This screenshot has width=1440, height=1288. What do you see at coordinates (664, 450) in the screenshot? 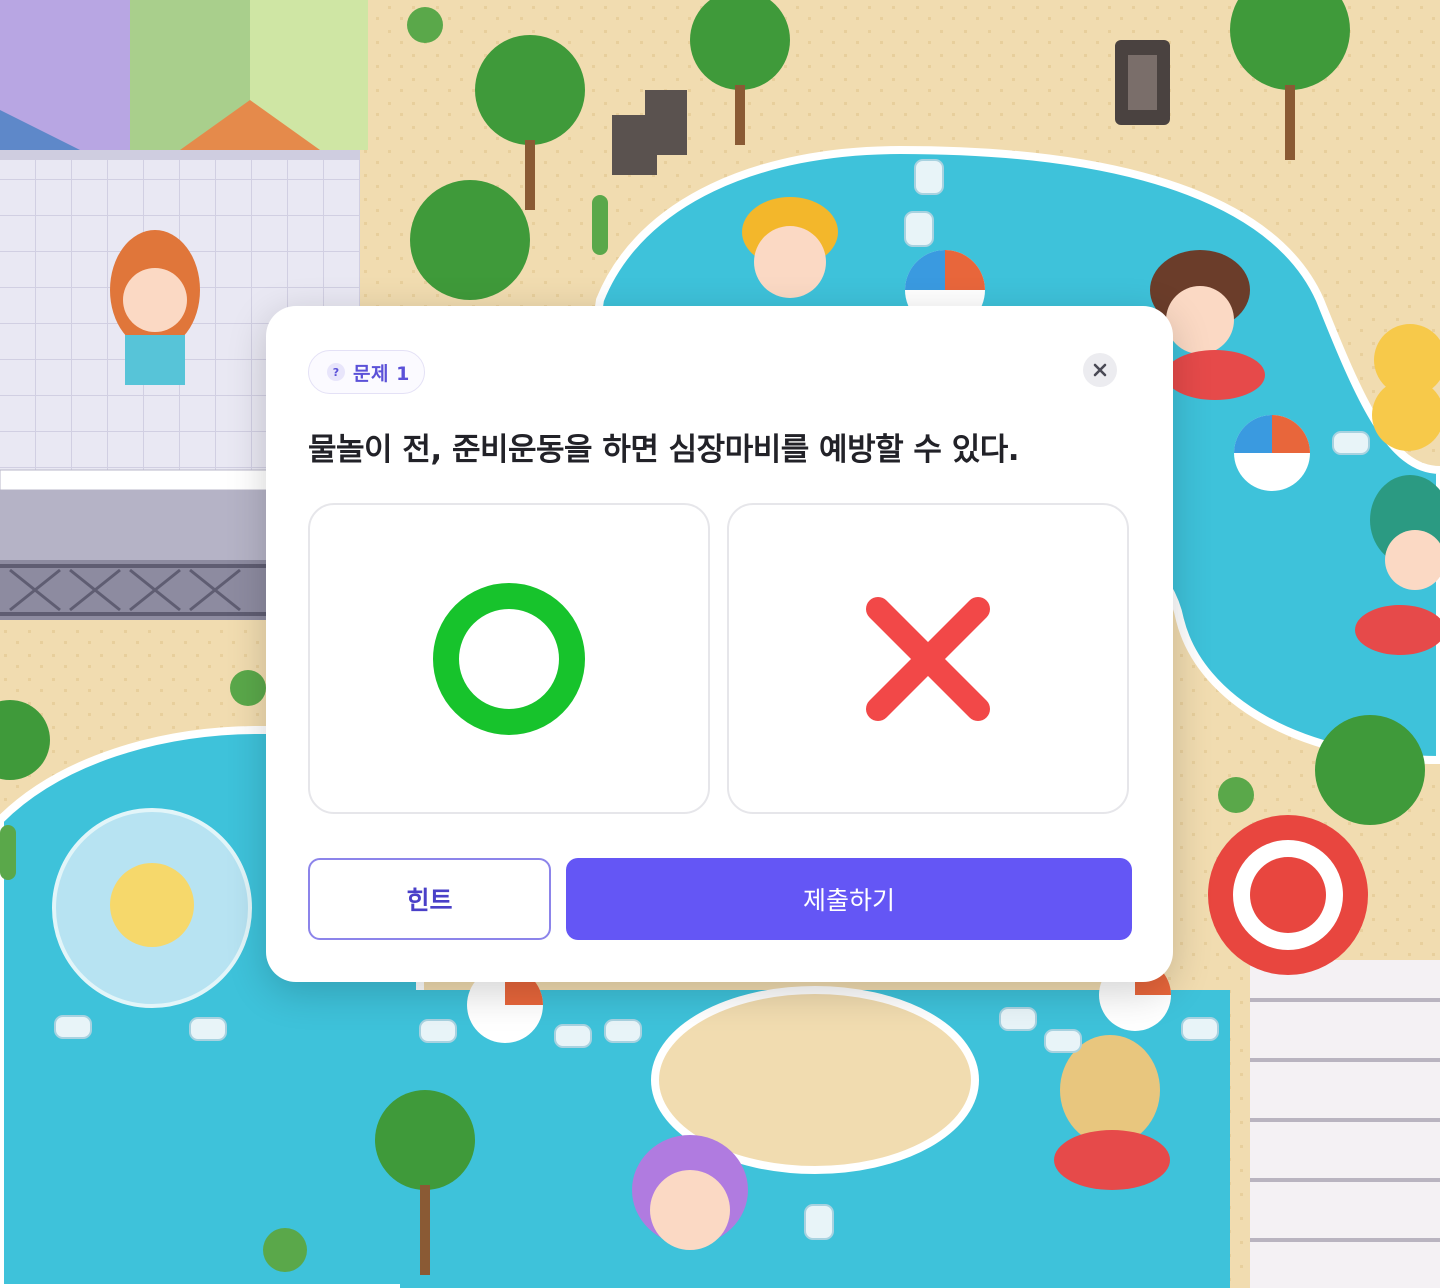
I see `question-text: 물놀이 전, 준비운동을 하면 심장마비를 예방할 수 있다.` at bounding box center [664, 450].